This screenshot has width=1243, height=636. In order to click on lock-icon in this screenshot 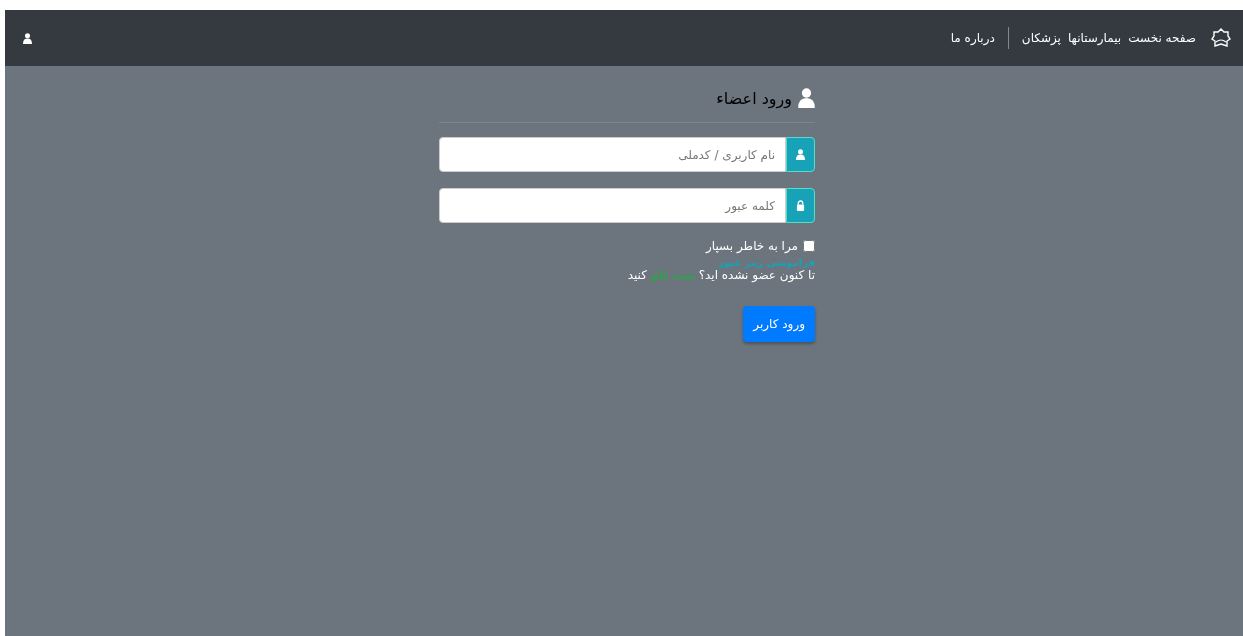, I will do `click(800, 205)`.